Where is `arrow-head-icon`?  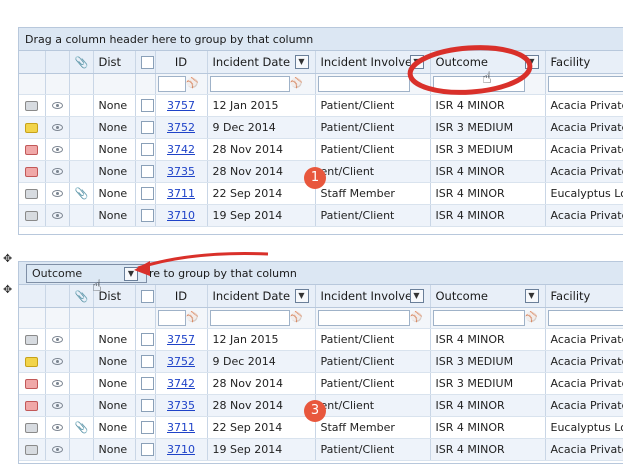 arrow-head-icon is located at coordinates (142, 268).